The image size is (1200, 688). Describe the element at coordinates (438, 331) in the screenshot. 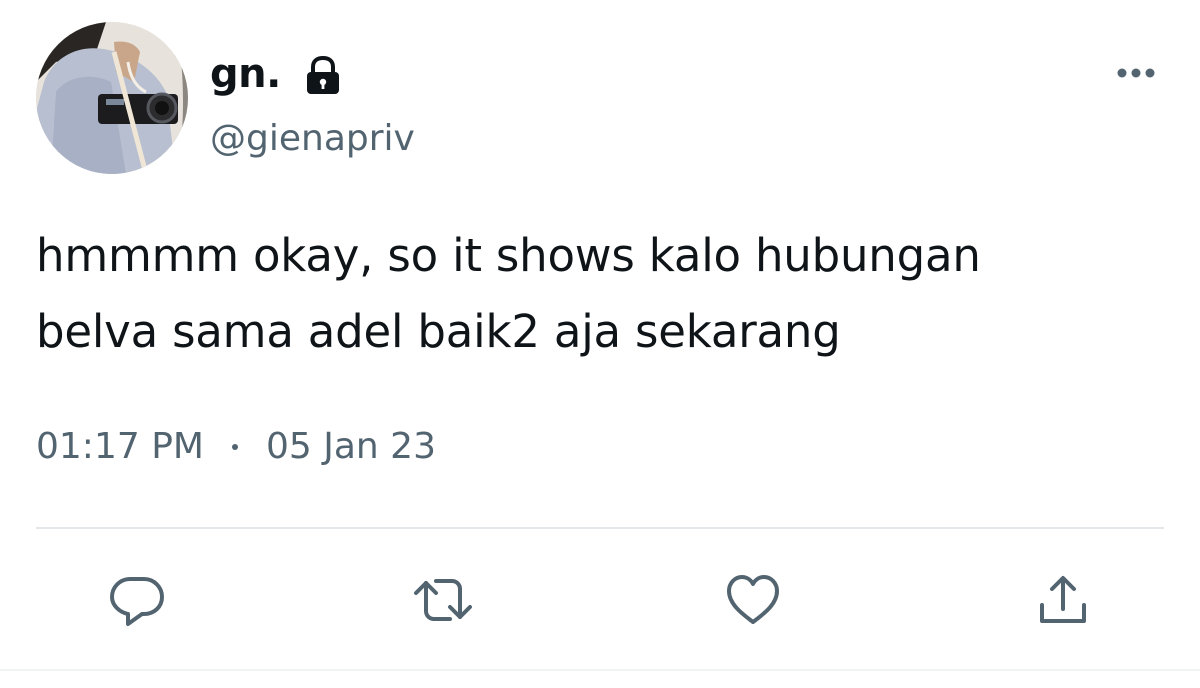

I see `tweet-text-line-2: belva sama adel baik2 aja sekarang` at that location.